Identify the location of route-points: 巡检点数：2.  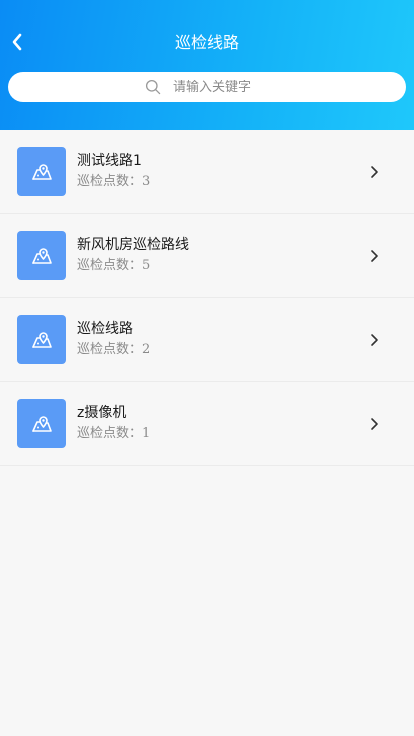
(113, 350).